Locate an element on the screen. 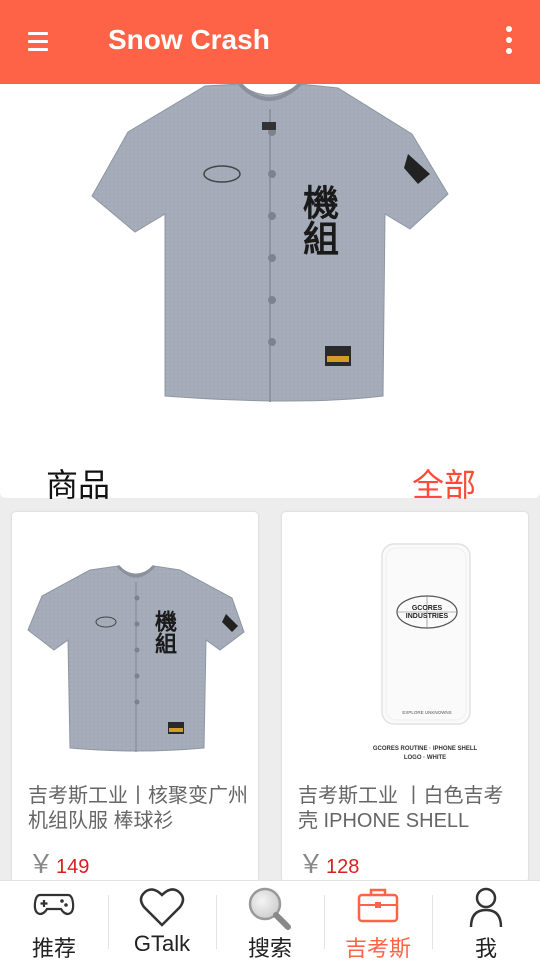  tab-label: 吉考斯 is located at coordinates (377, 948).